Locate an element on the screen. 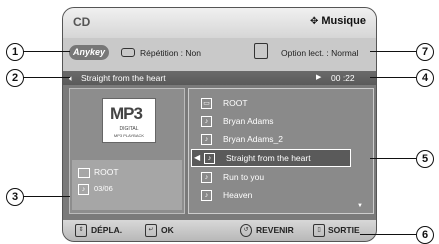 The image size is (439, 244). page-title: CD is located at coordinates (82, 22).